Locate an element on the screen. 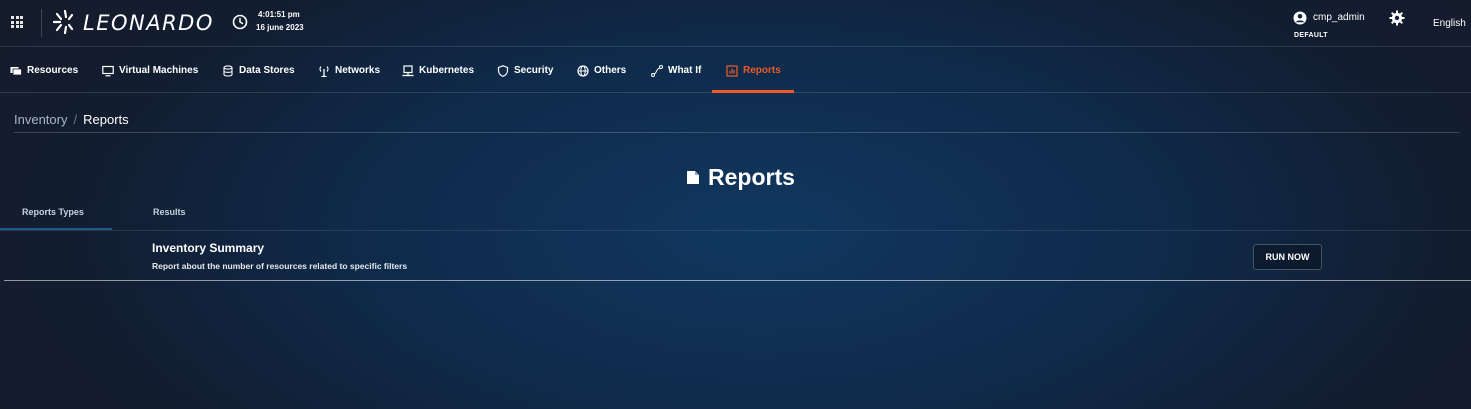 The image size is (1471, 409). shield-icon is located at coordinates (503, 70).